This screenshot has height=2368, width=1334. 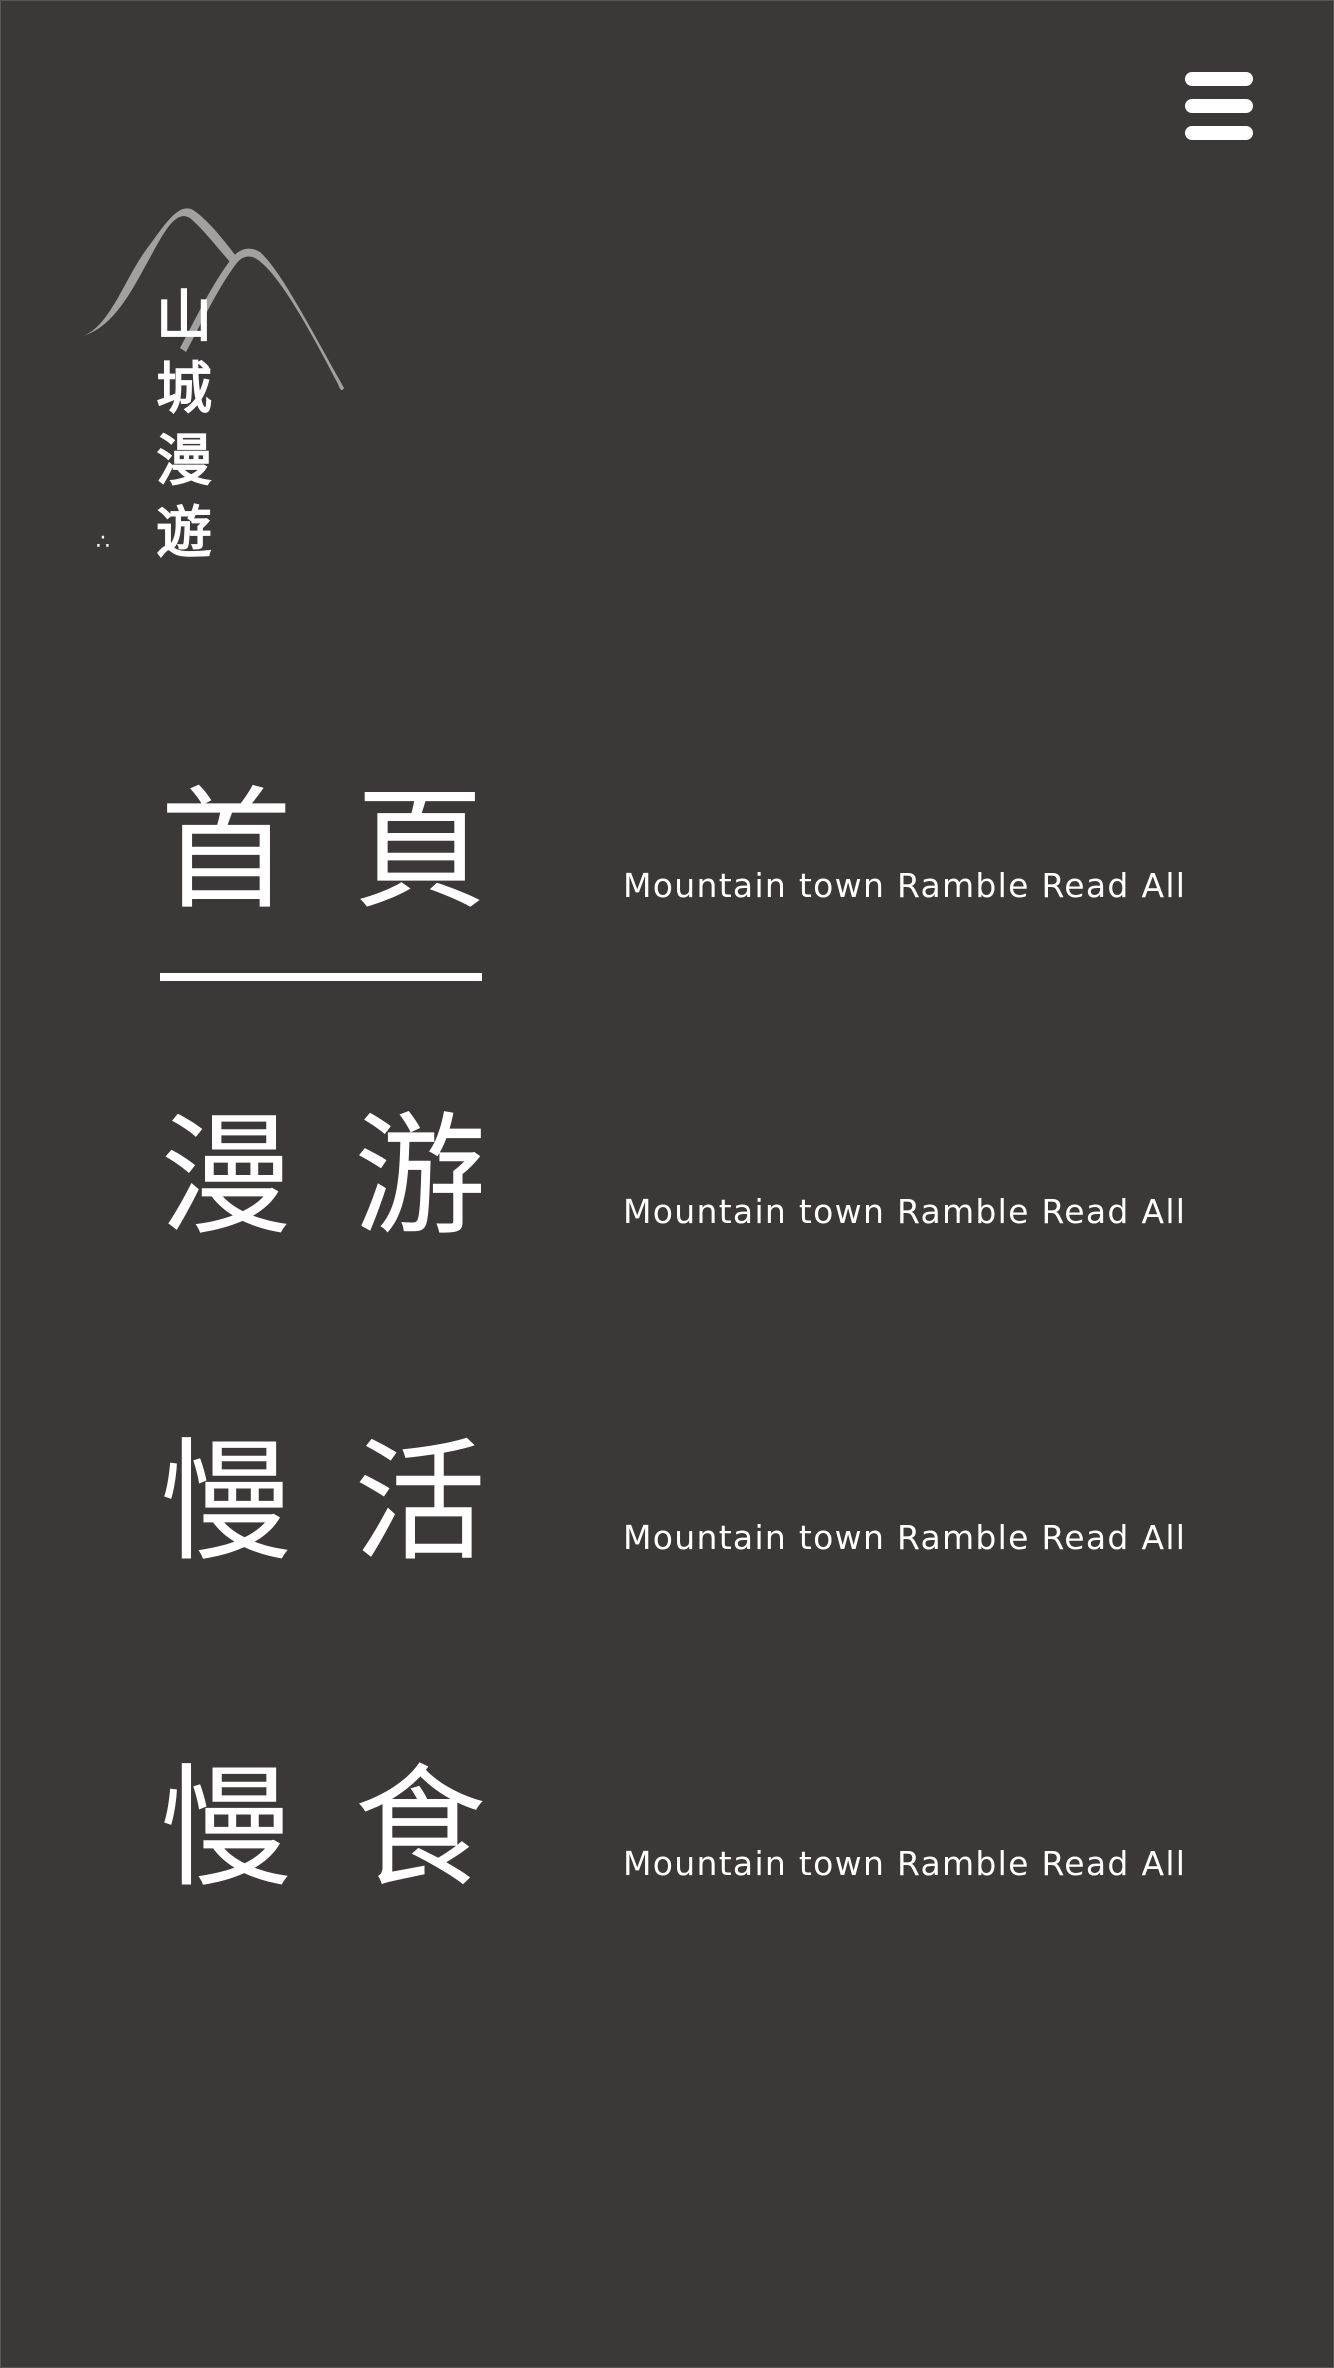 I want to click on nav-item-title: 慢活, so click(x=354, y=1503).